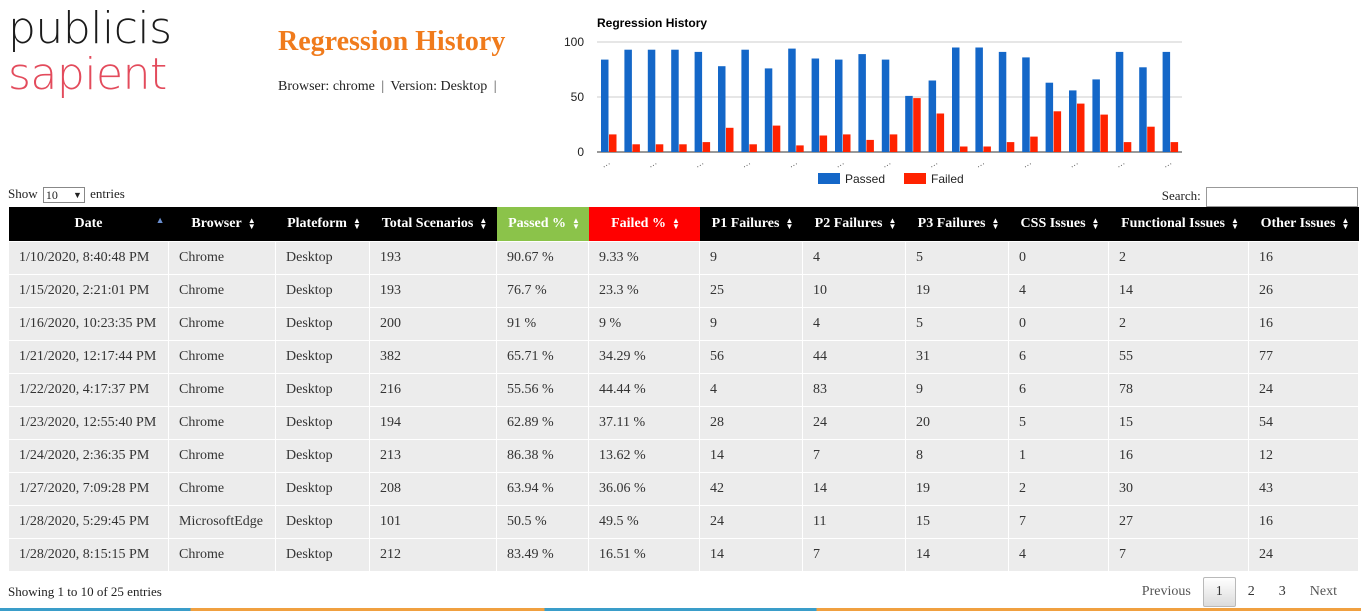  Describe the element at coordinates (1303, 291) in the screenshot. I see `table-cell: 26` at that location.